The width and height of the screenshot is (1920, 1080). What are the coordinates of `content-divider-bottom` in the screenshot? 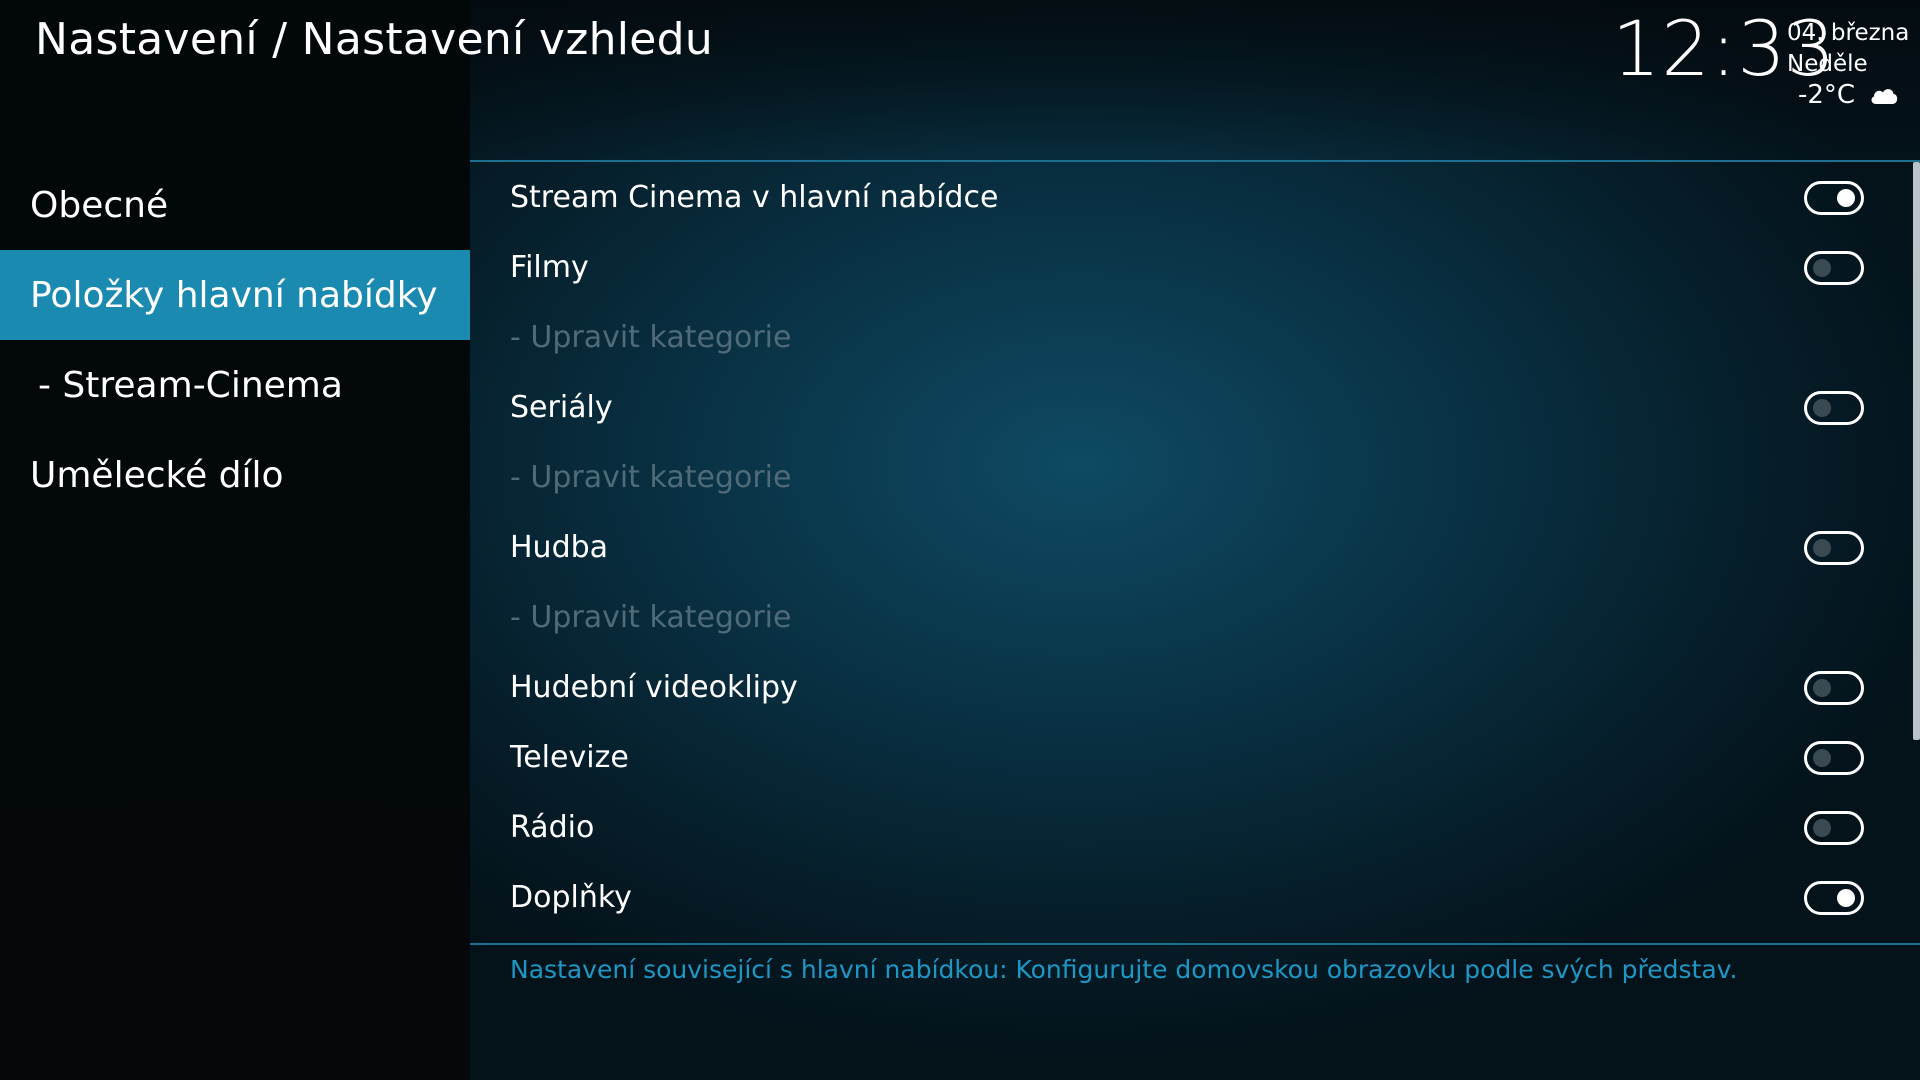 It's located at (1195, 944).